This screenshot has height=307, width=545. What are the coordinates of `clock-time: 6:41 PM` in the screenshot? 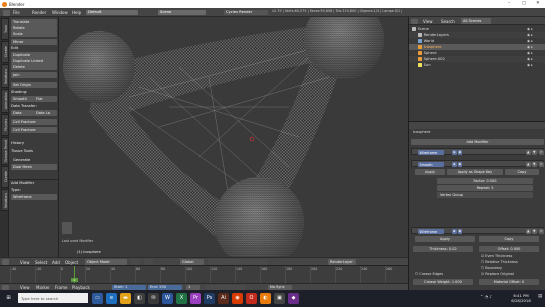 It's located at (521, 295).